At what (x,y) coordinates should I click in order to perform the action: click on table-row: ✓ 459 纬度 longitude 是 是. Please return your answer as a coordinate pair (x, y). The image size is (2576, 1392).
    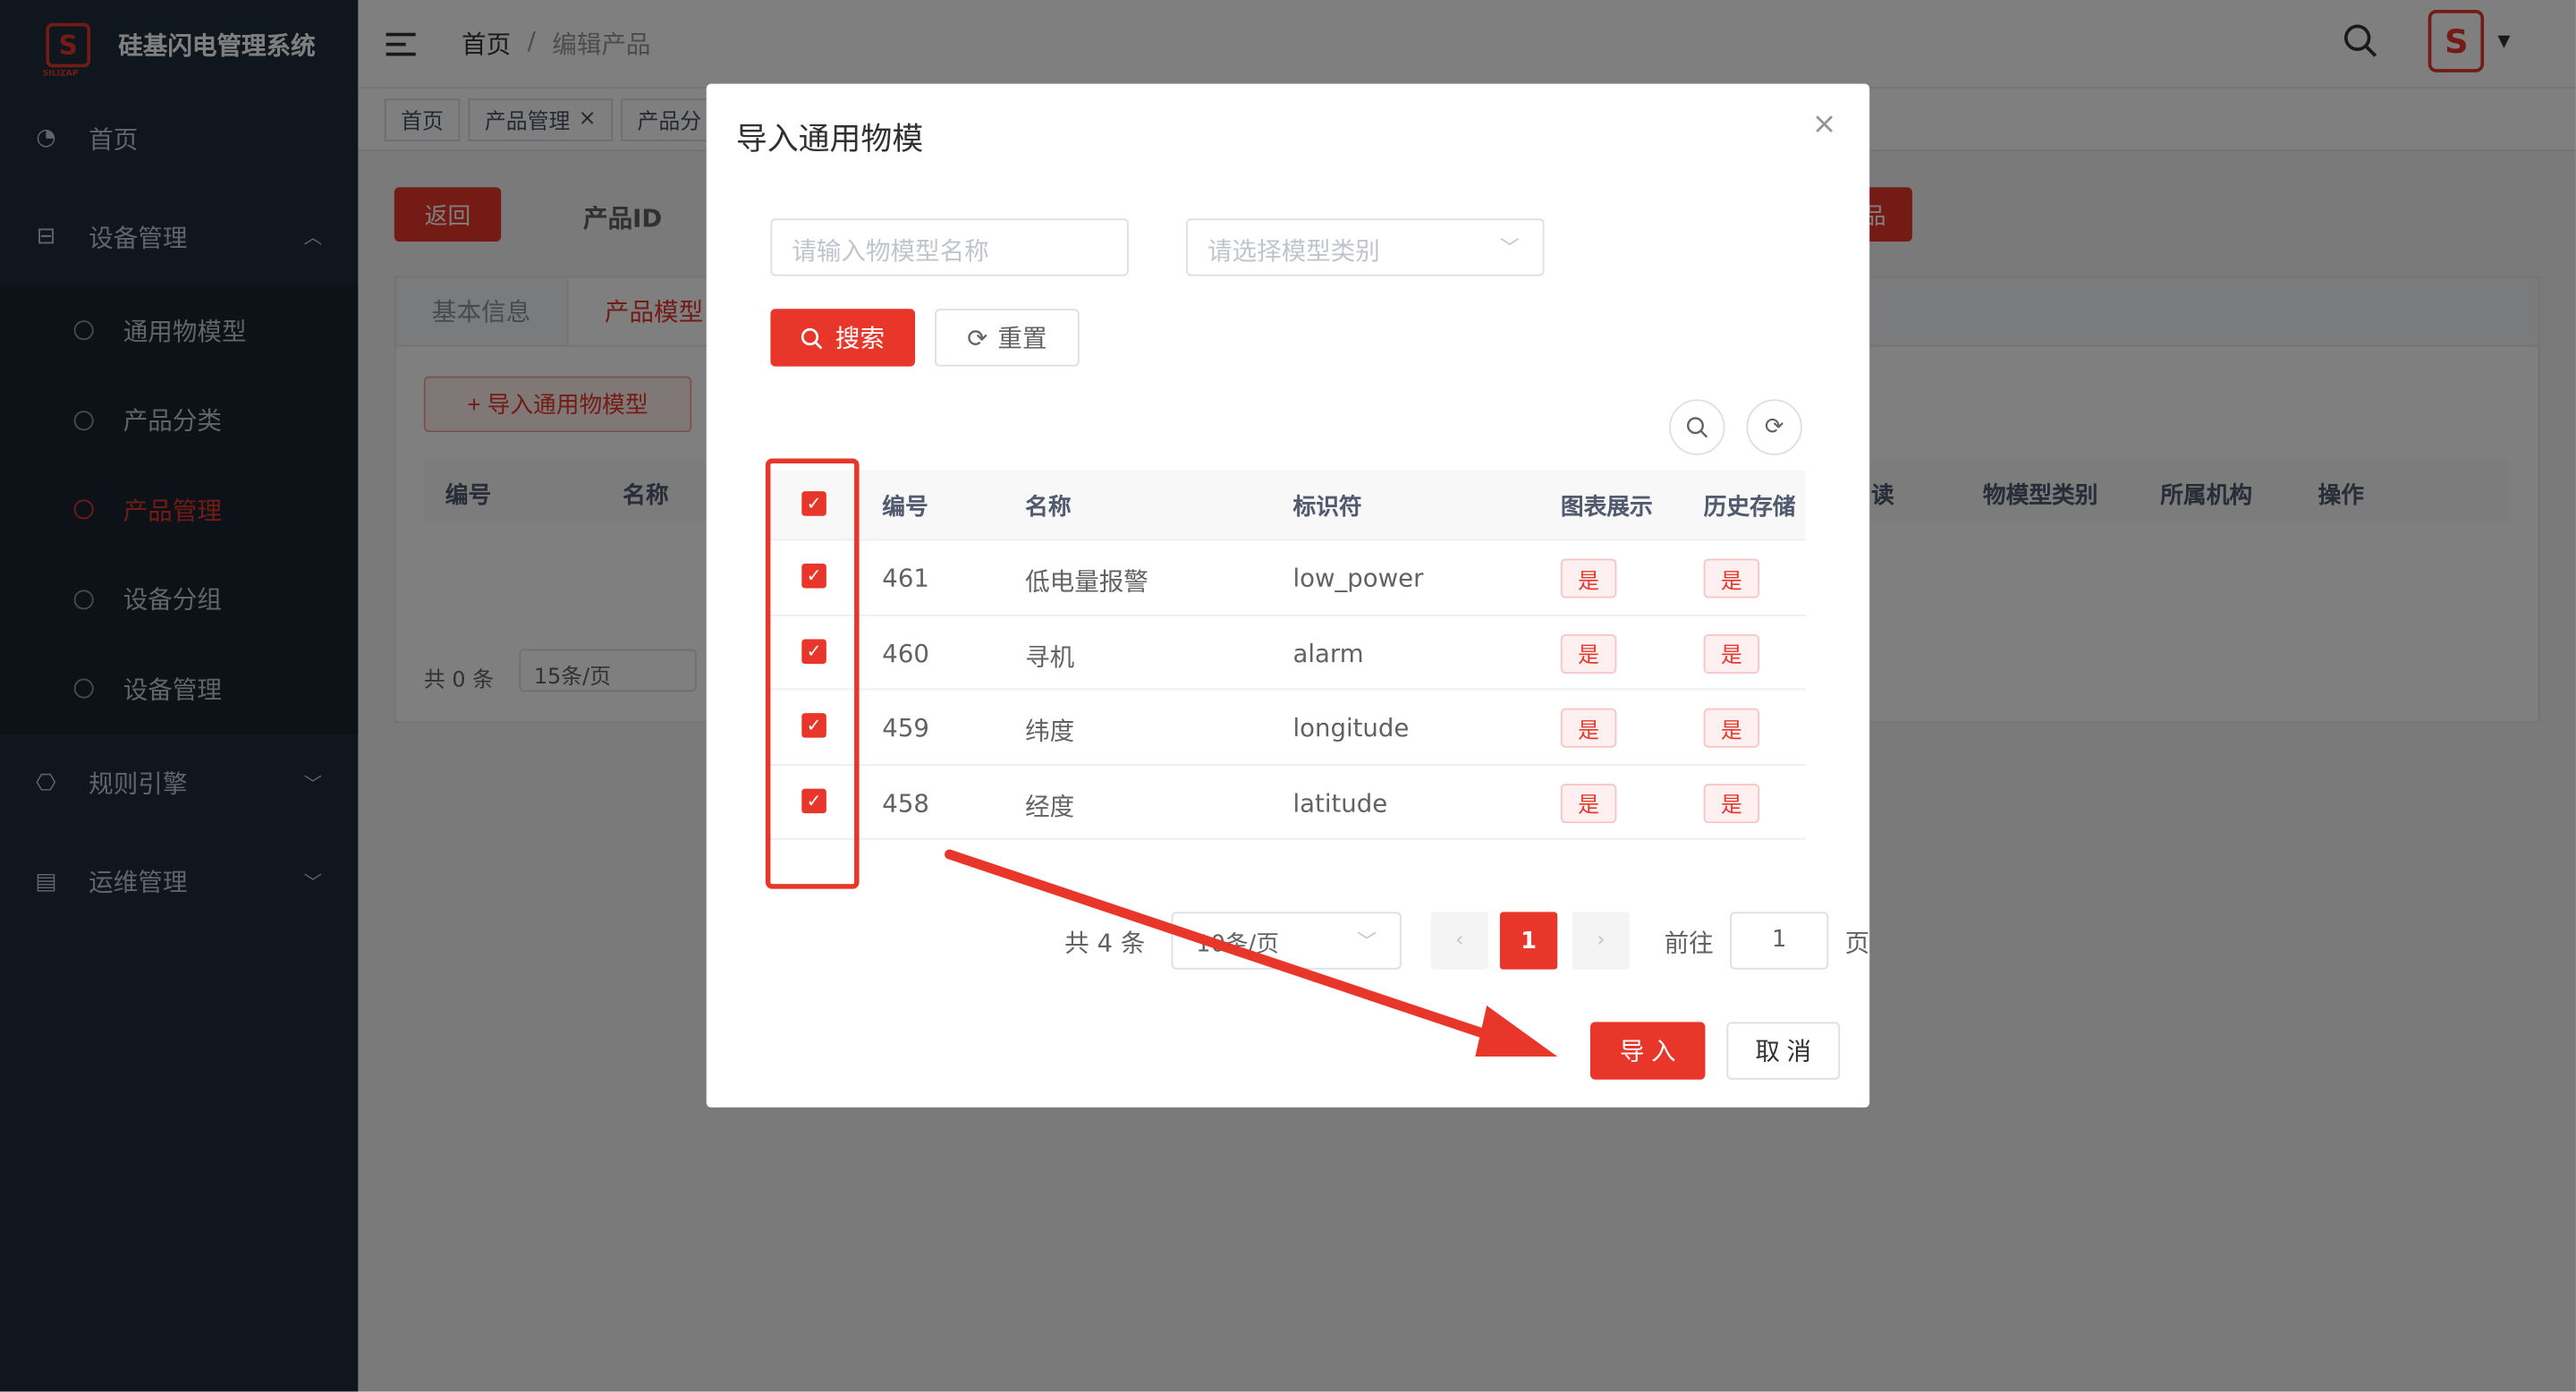
    Looking at the image, I should click on (1288, 727).